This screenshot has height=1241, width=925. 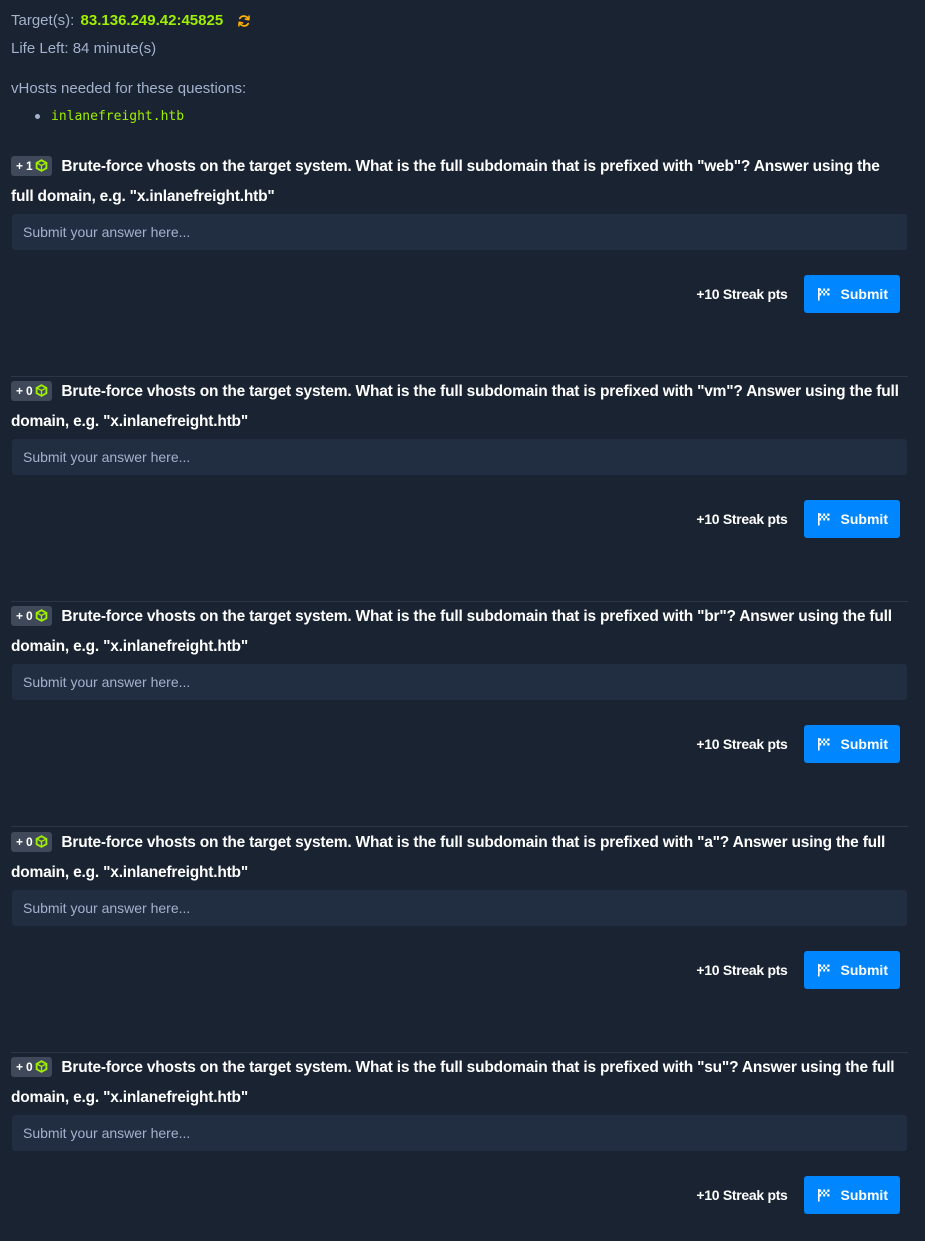 I want to click on vhost-item: inlanefreight.htb, so click(x=109, y=117).